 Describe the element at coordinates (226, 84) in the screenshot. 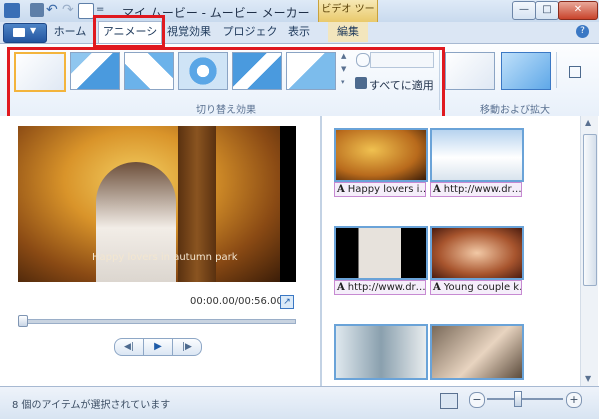

I see `highlight-transitions-group` at that location.